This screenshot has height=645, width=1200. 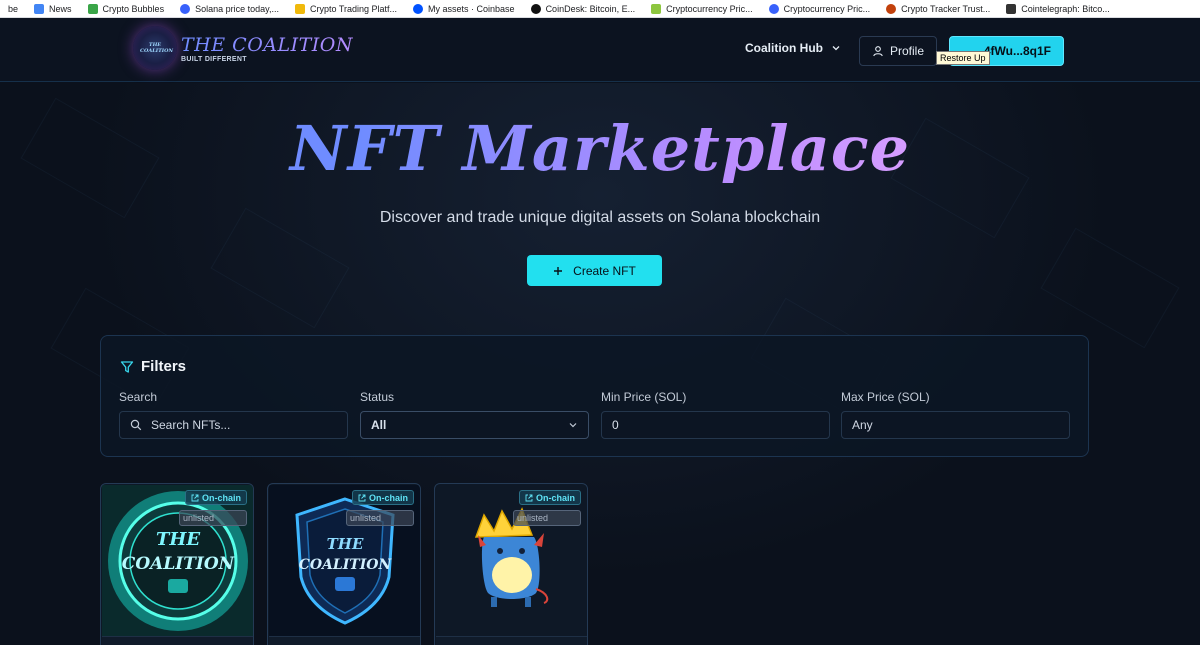 What do you see at coordinates (471, 8) in the screenshot?
I see `bookmark-label: My assets · Coinbase` at bounding box center [471, 8].